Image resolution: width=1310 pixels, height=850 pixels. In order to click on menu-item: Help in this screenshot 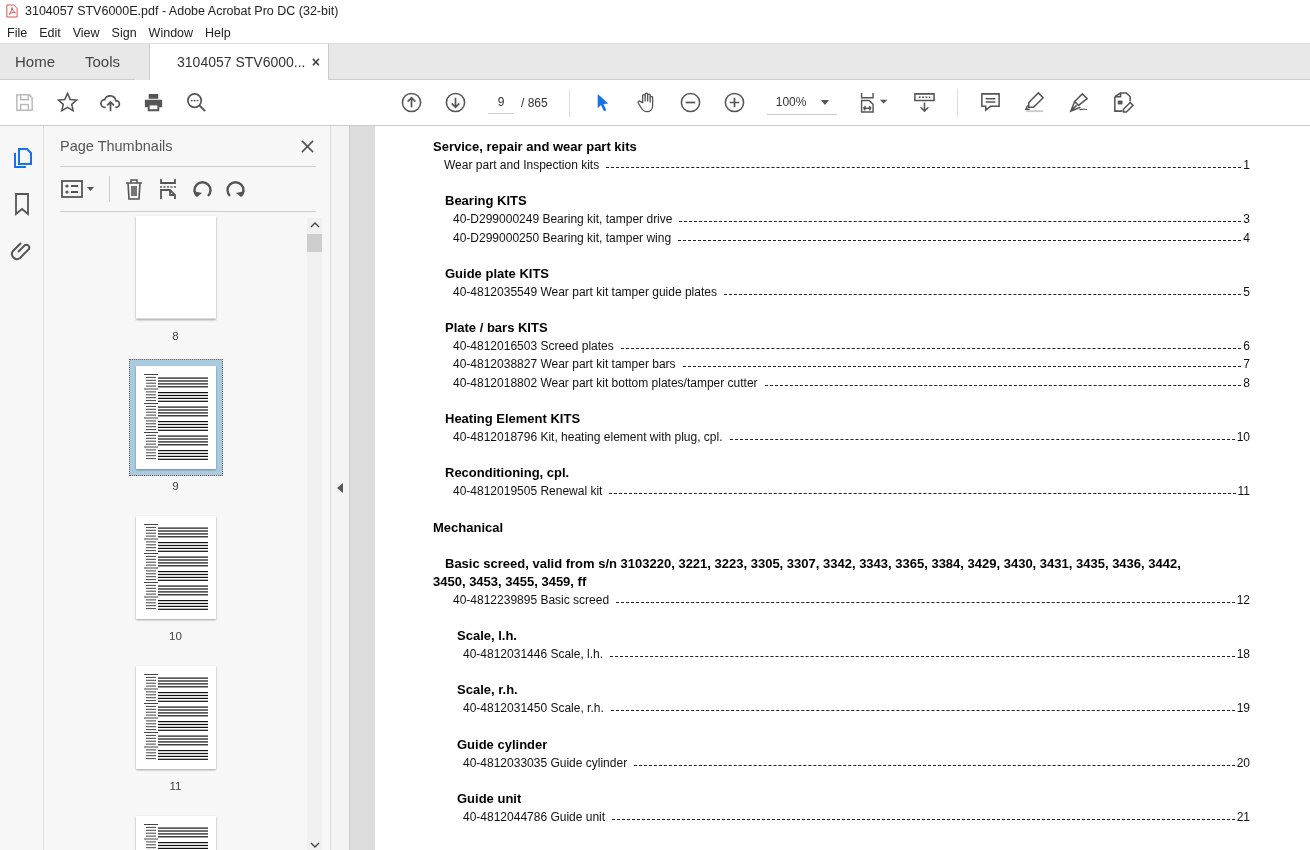, I will do `click(218, 32)`.